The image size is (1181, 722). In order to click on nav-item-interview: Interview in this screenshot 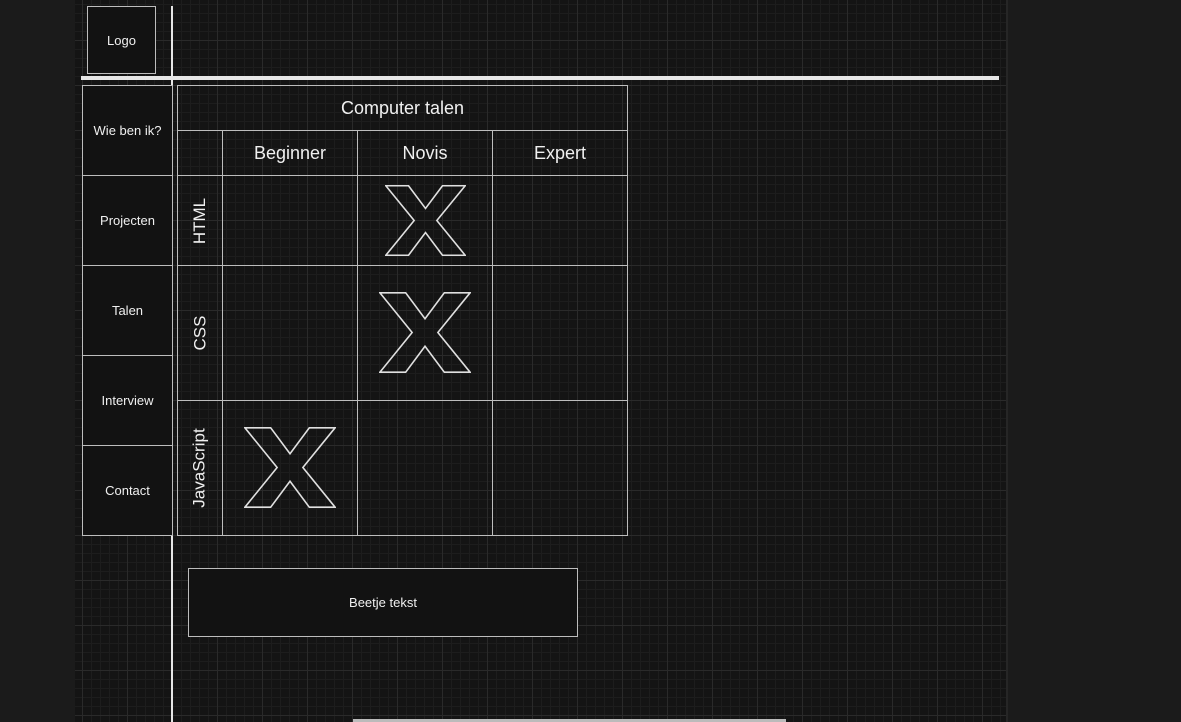, I will do `click(127, 400)`.